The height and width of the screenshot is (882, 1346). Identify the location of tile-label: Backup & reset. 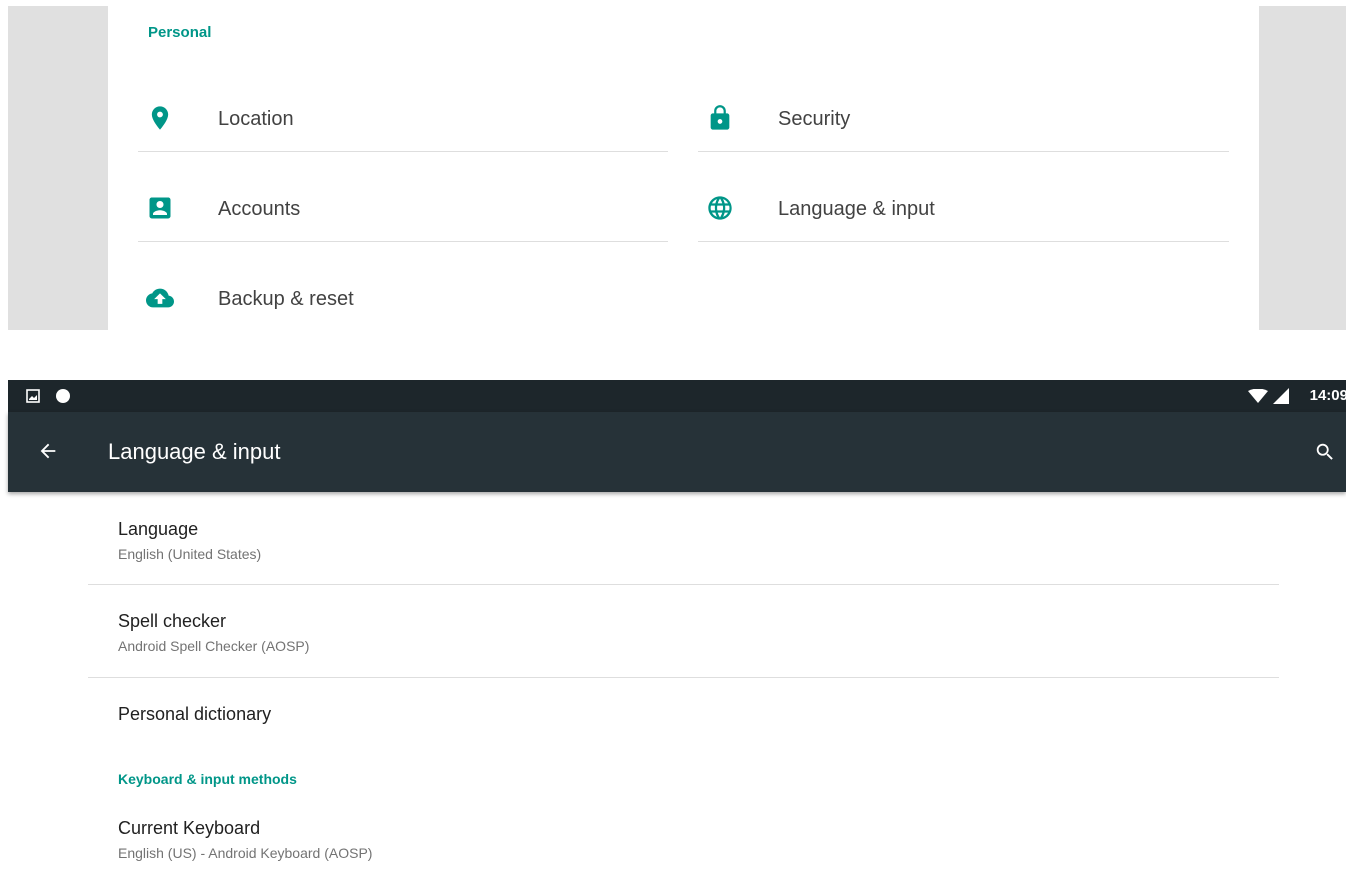
(286, 299).